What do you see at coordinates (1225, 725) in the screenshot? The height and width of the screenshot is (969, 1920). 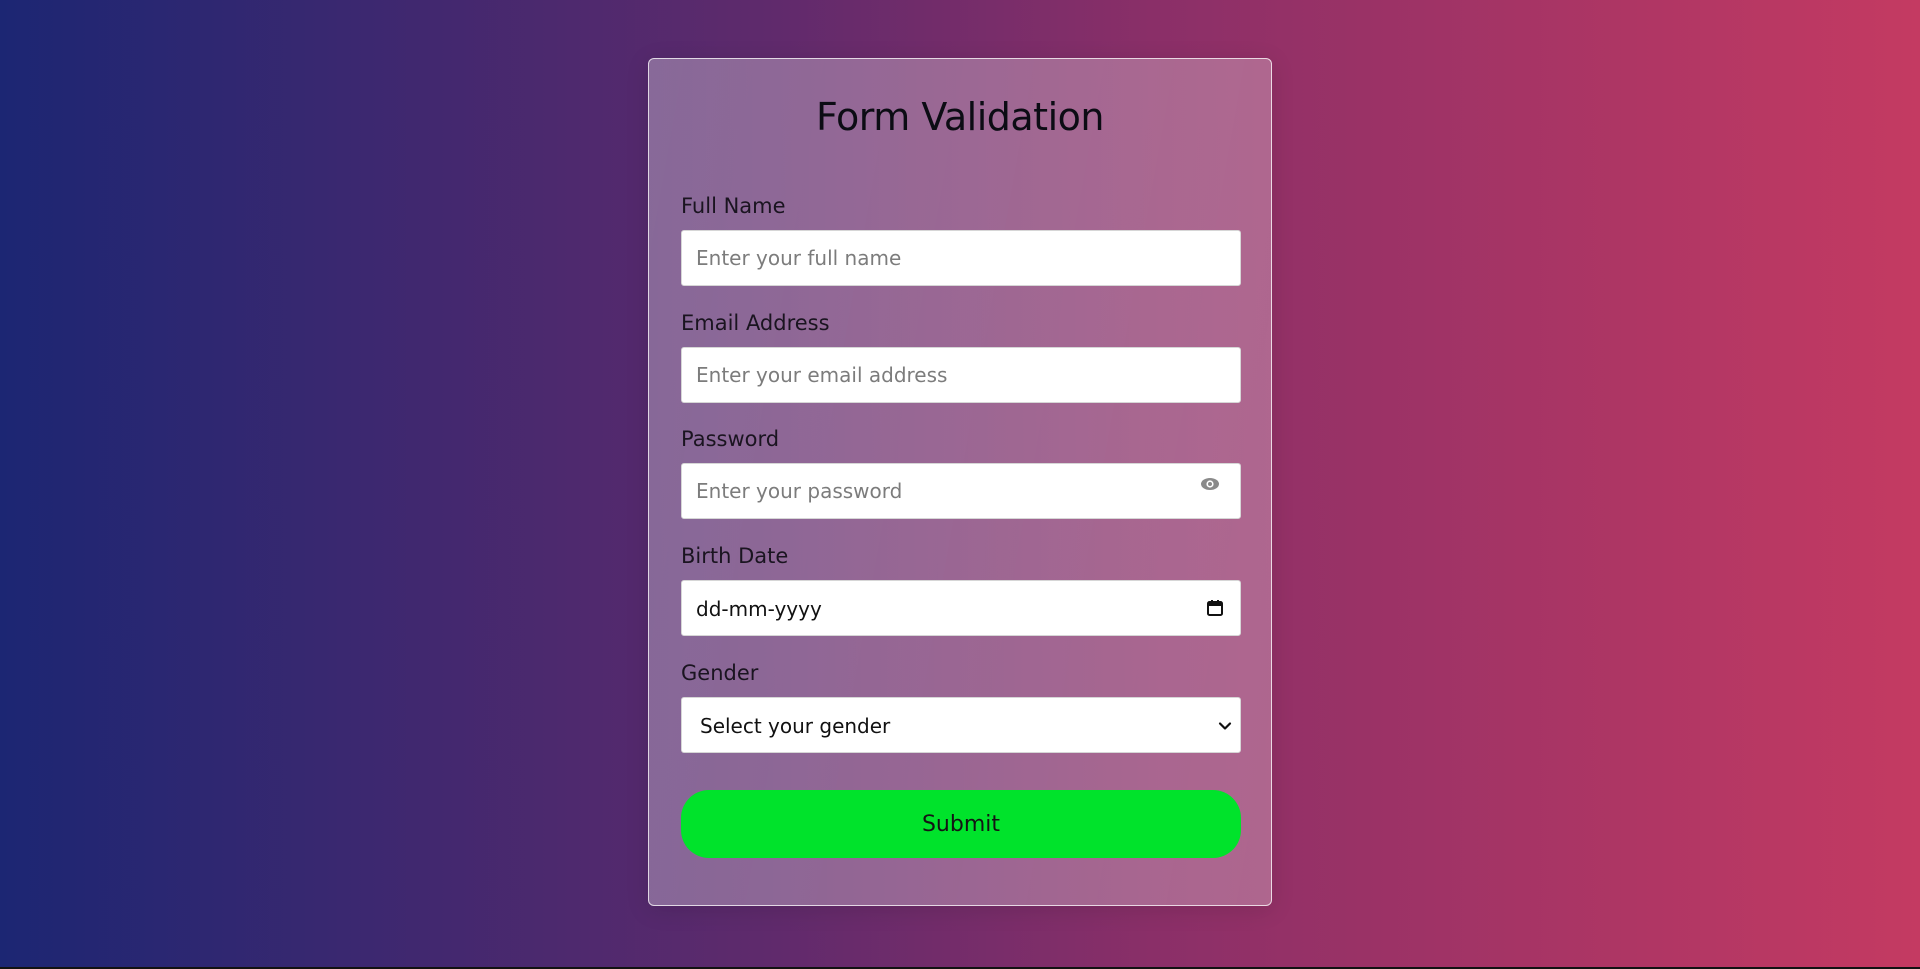 I see `chevron-down-icon` at bounding box center [1225, 725].